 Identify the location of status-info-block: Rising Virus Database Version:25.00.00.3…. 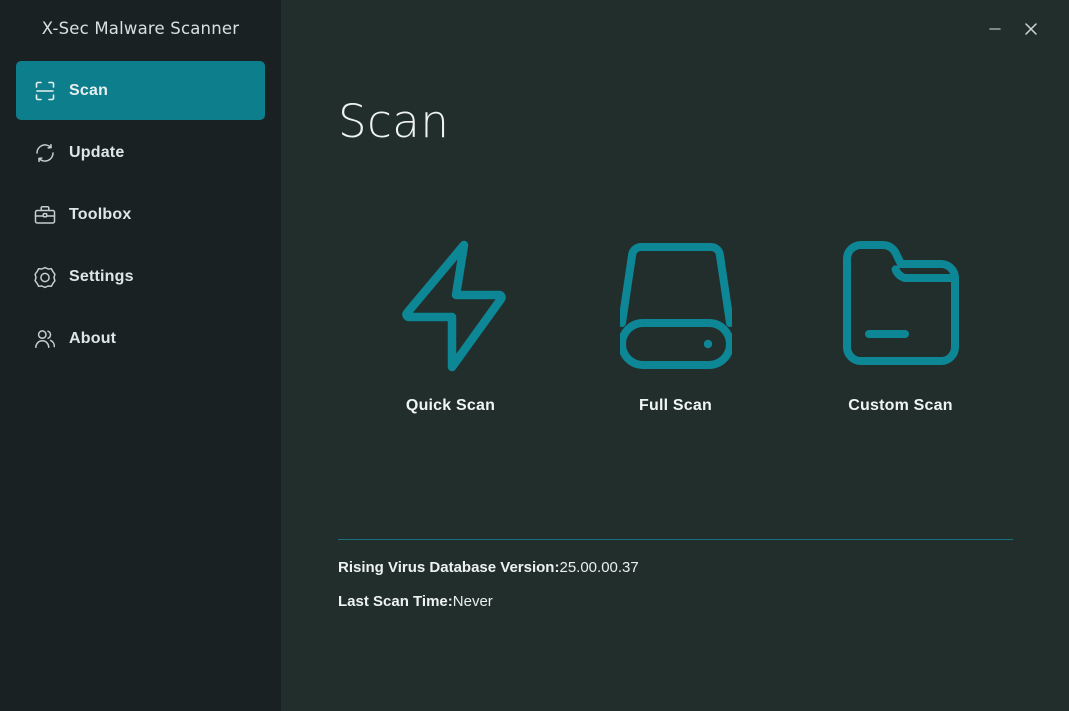
(675, 593).